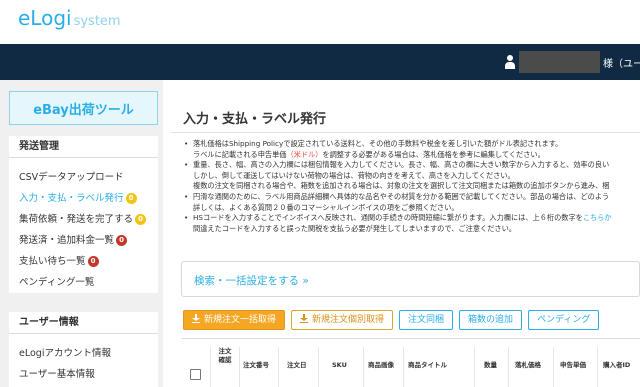  I want to click on logo-sub: system, so click(97, 21).